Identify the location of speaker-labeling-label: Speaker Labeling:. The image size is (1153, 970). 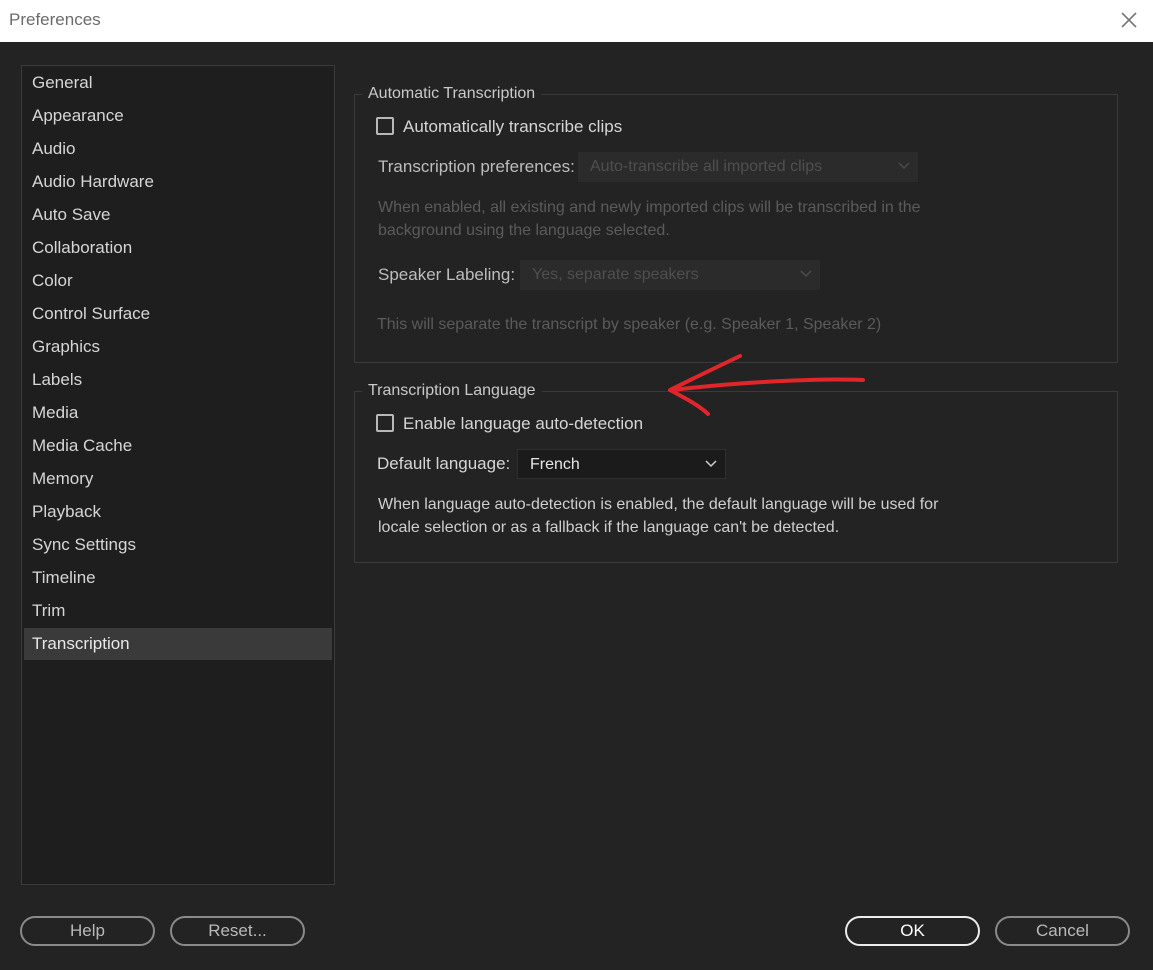
(447, 274).